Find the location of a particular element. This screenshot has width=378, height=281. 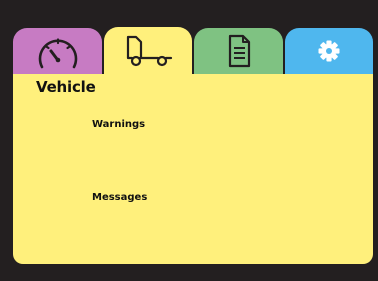

gear-icon is located at coordinates (329, 51).